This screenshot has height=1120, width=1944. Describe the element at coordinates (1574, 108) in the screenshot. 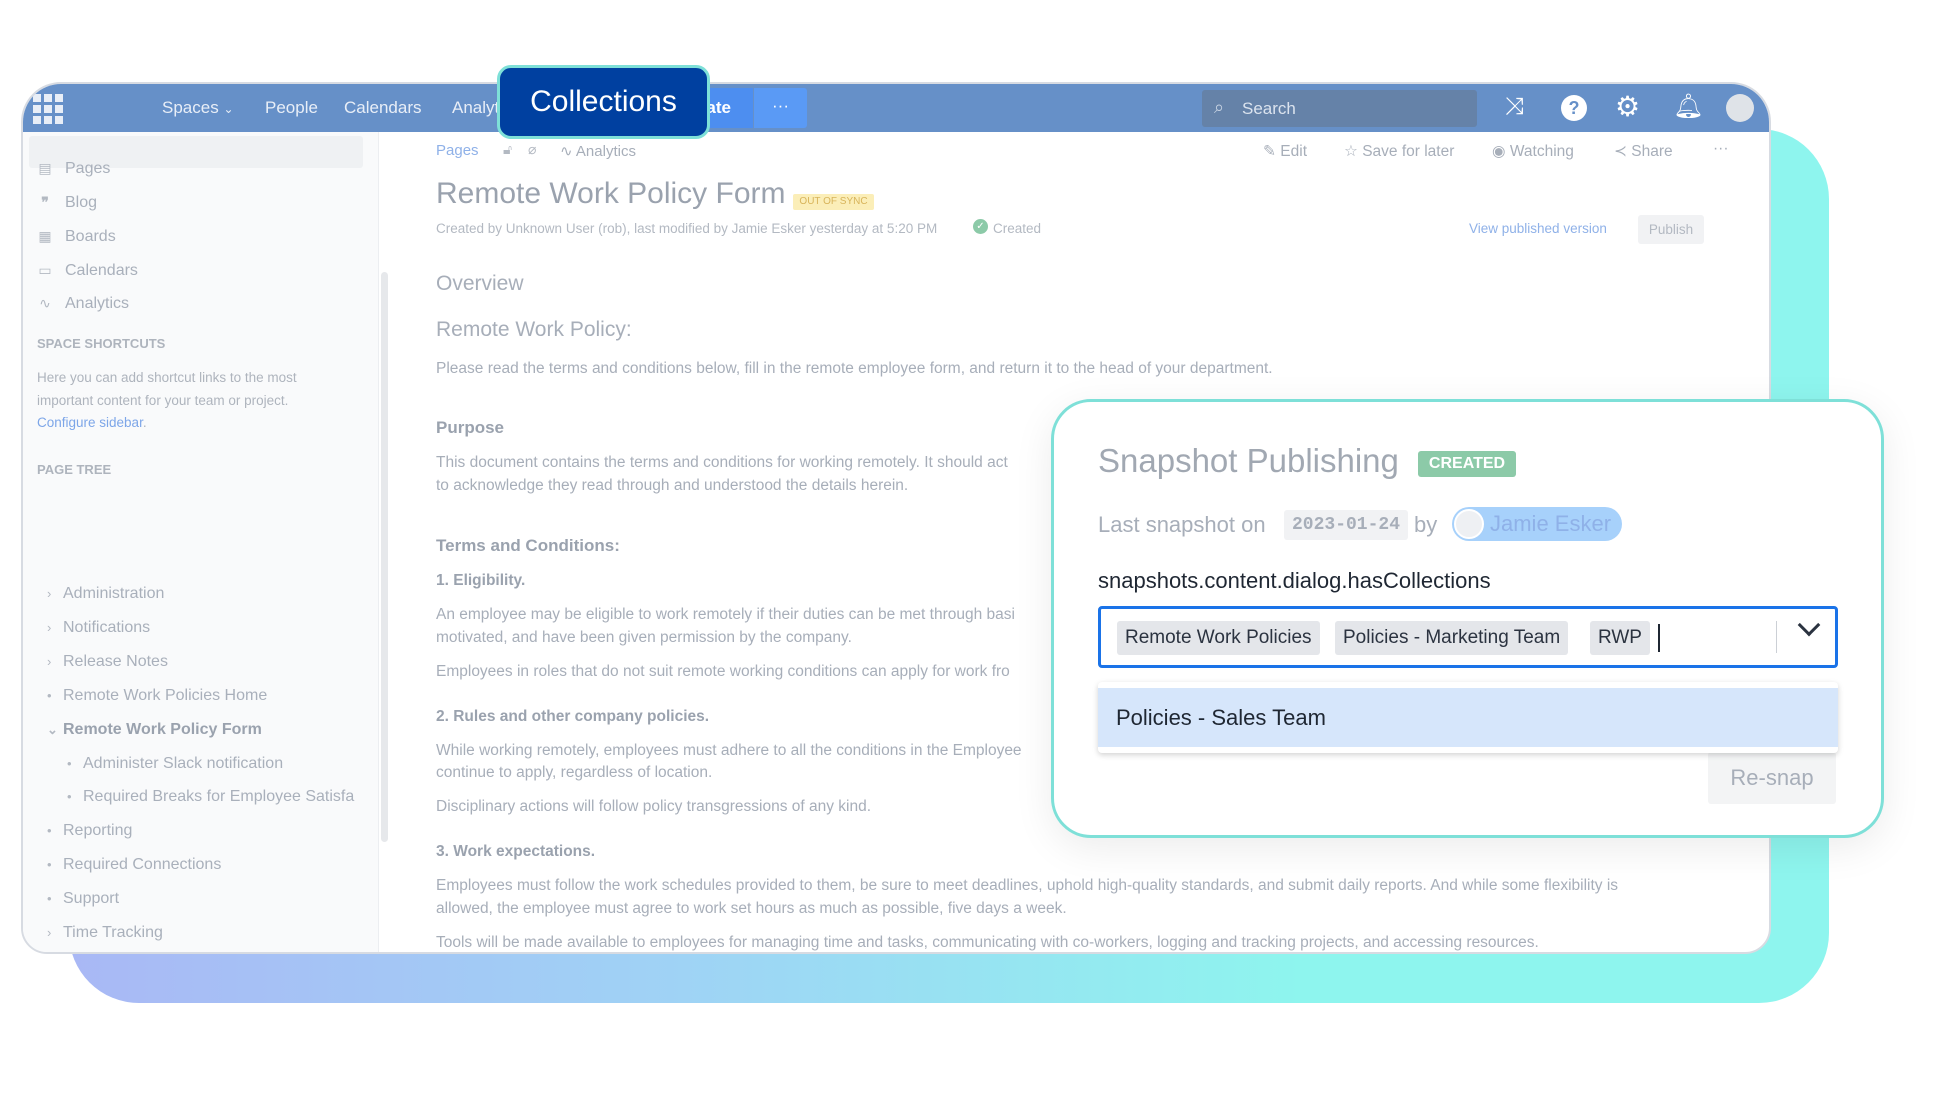

I see `help-icon: ?` at that location.